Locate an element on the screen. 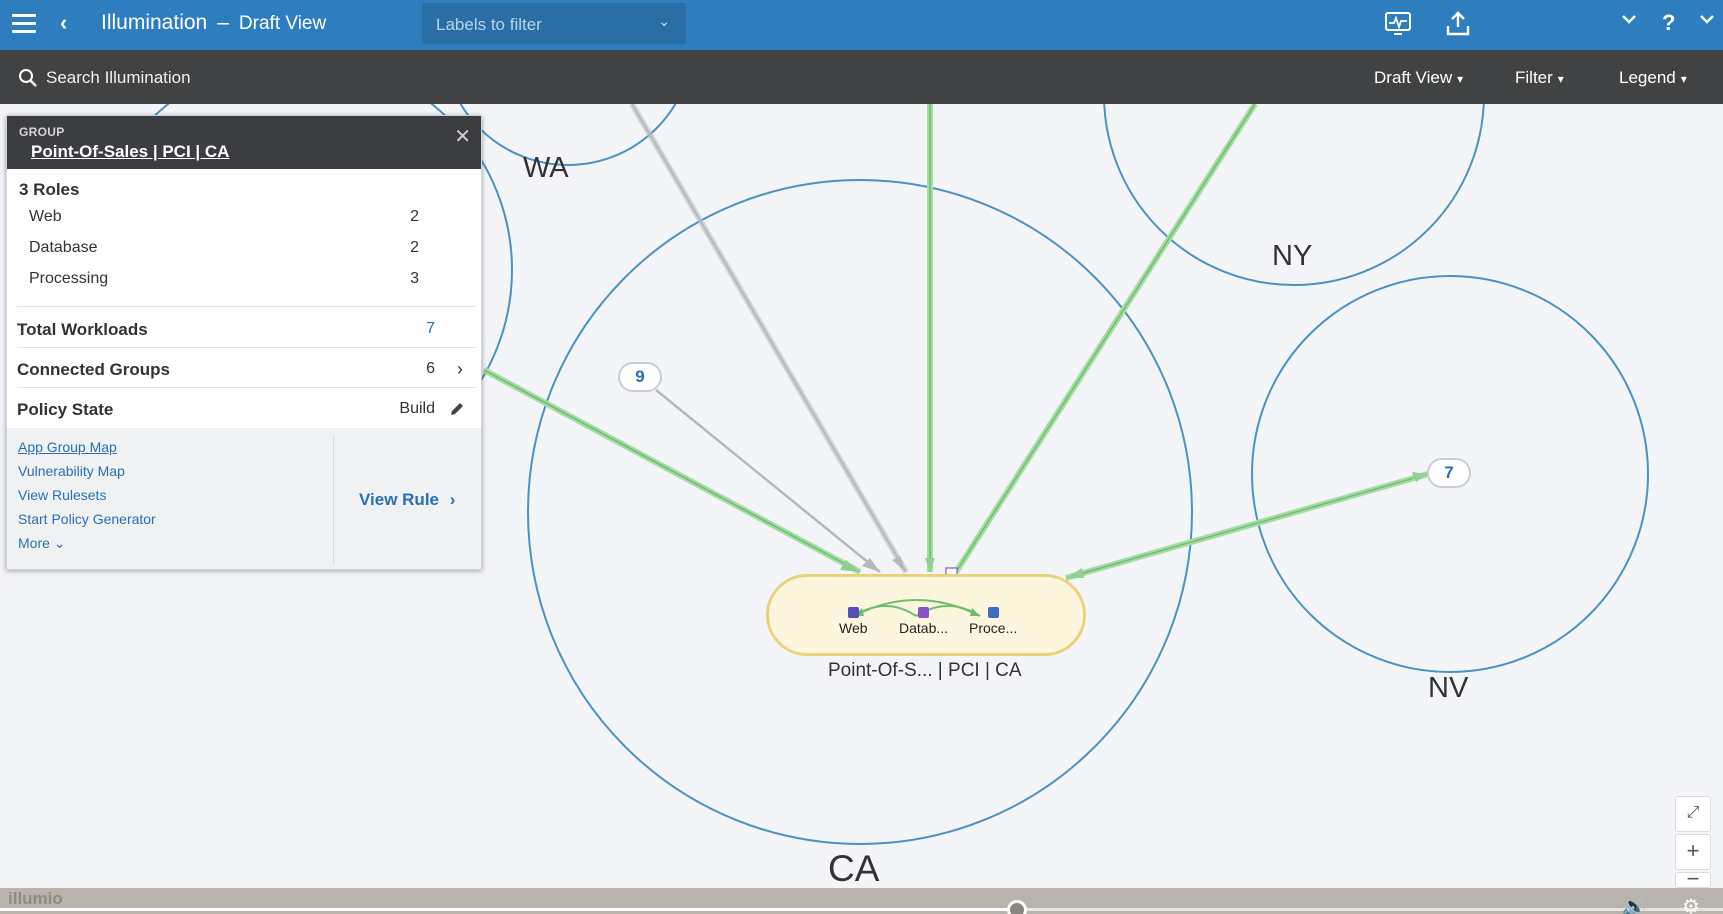  total-workloads-value: 7 is located at coordinates (430, 329).